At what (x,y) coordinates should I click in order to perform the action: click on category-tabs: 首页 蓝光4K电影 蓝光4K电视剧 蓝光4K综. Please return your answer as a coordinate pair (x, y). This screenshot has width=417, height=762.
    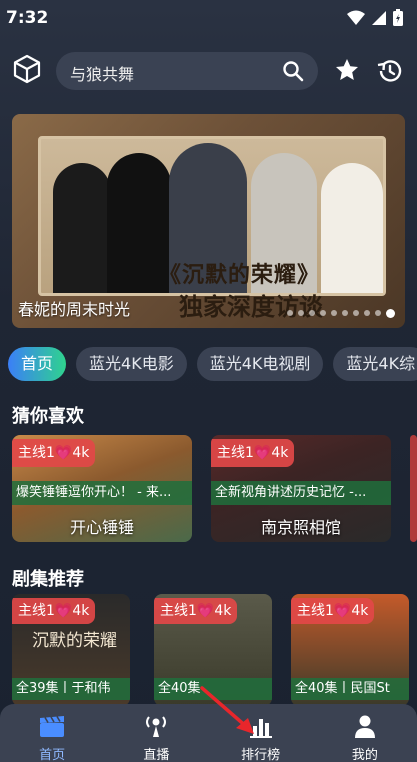
    Looking at the image, I should click on (212, 365).